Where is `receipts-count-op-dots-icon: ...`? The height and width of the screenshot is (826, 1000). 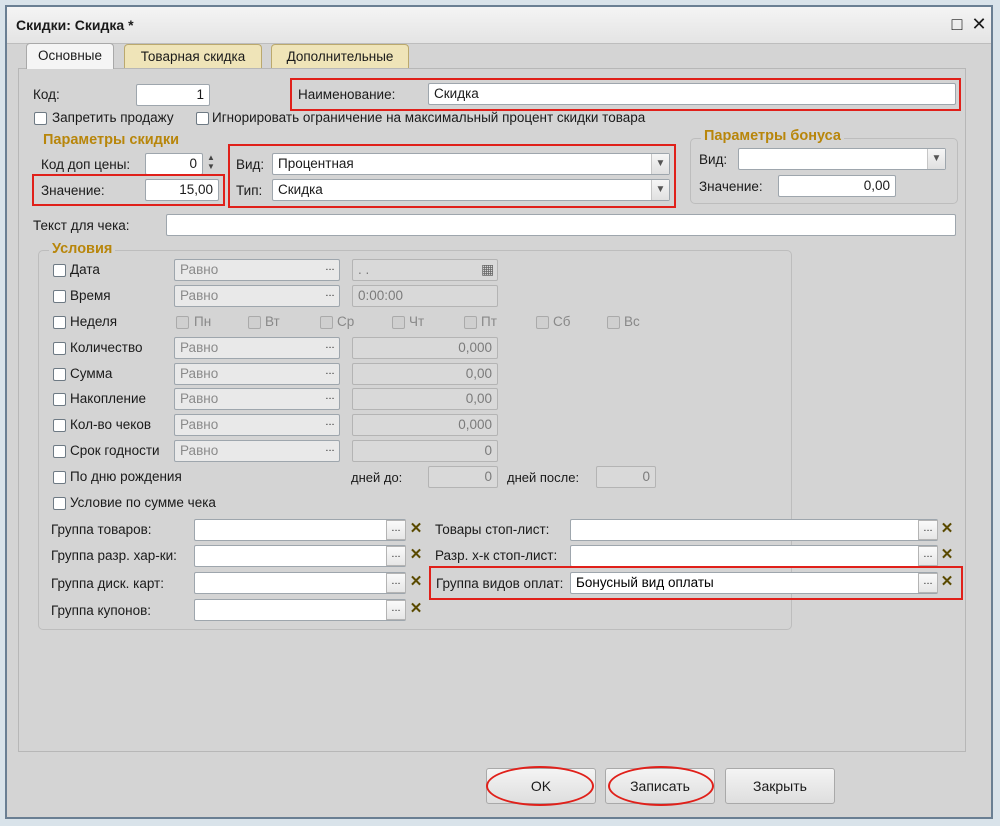 receipts-count-op-dots-icon: ... is located at coordinates (330, 425).